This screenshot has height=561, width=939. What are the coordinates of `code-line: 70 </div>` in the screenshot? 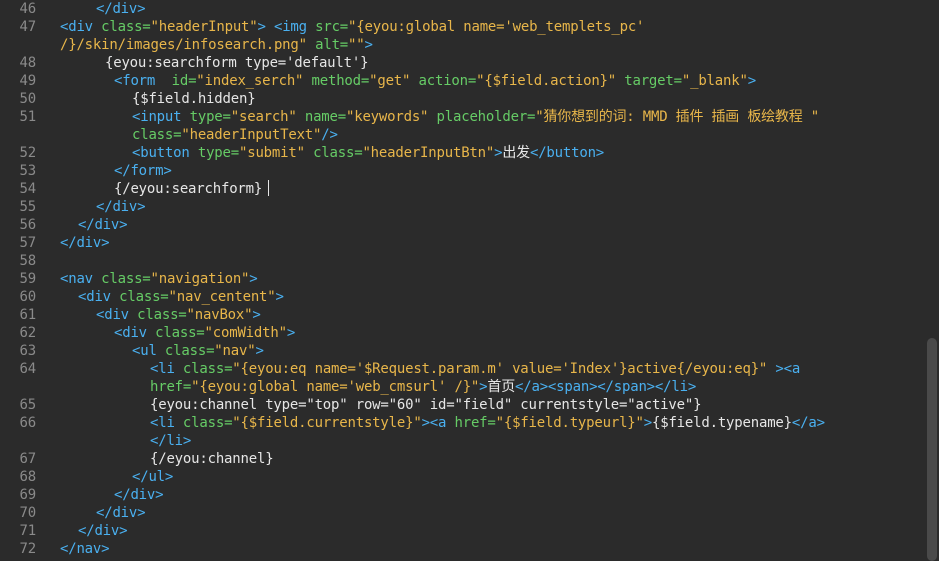 It's located at (462, 513).